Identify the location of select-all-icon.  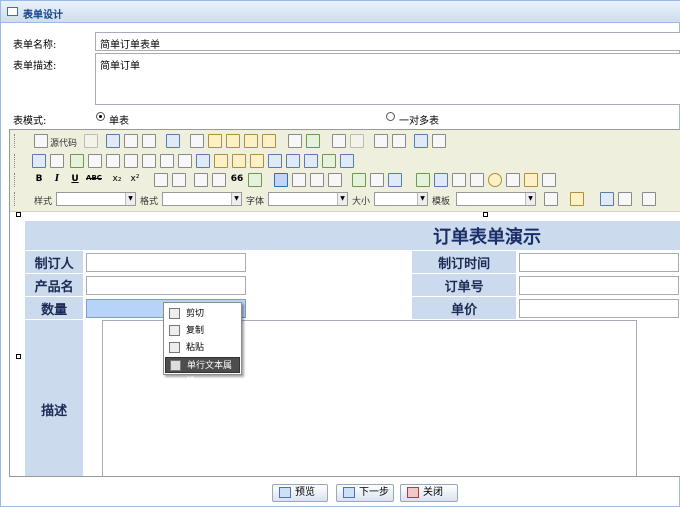
(421, 141).